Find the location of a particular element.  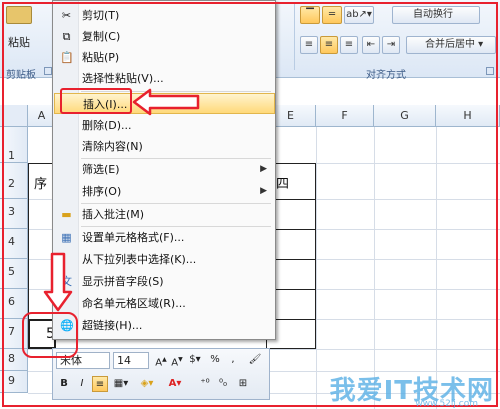

watermark-url: www.52ij.com is located at coordinates (446, 404).